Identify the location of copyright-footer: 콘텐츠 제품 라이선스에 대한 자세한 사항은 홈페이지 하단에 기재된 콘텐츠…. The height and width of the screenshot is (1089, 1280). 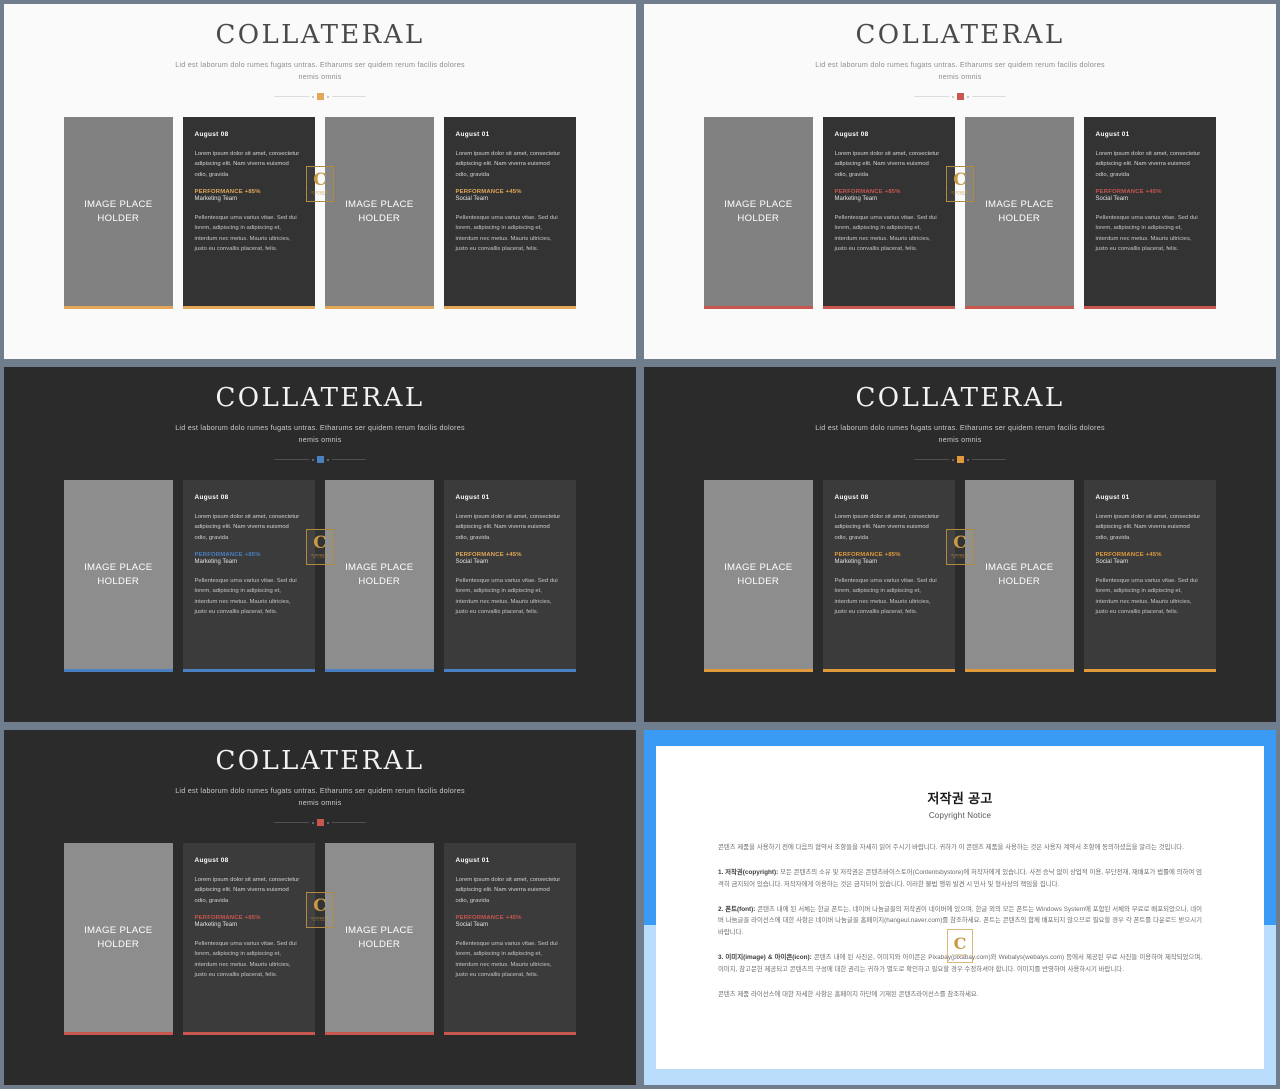
(848, 994).